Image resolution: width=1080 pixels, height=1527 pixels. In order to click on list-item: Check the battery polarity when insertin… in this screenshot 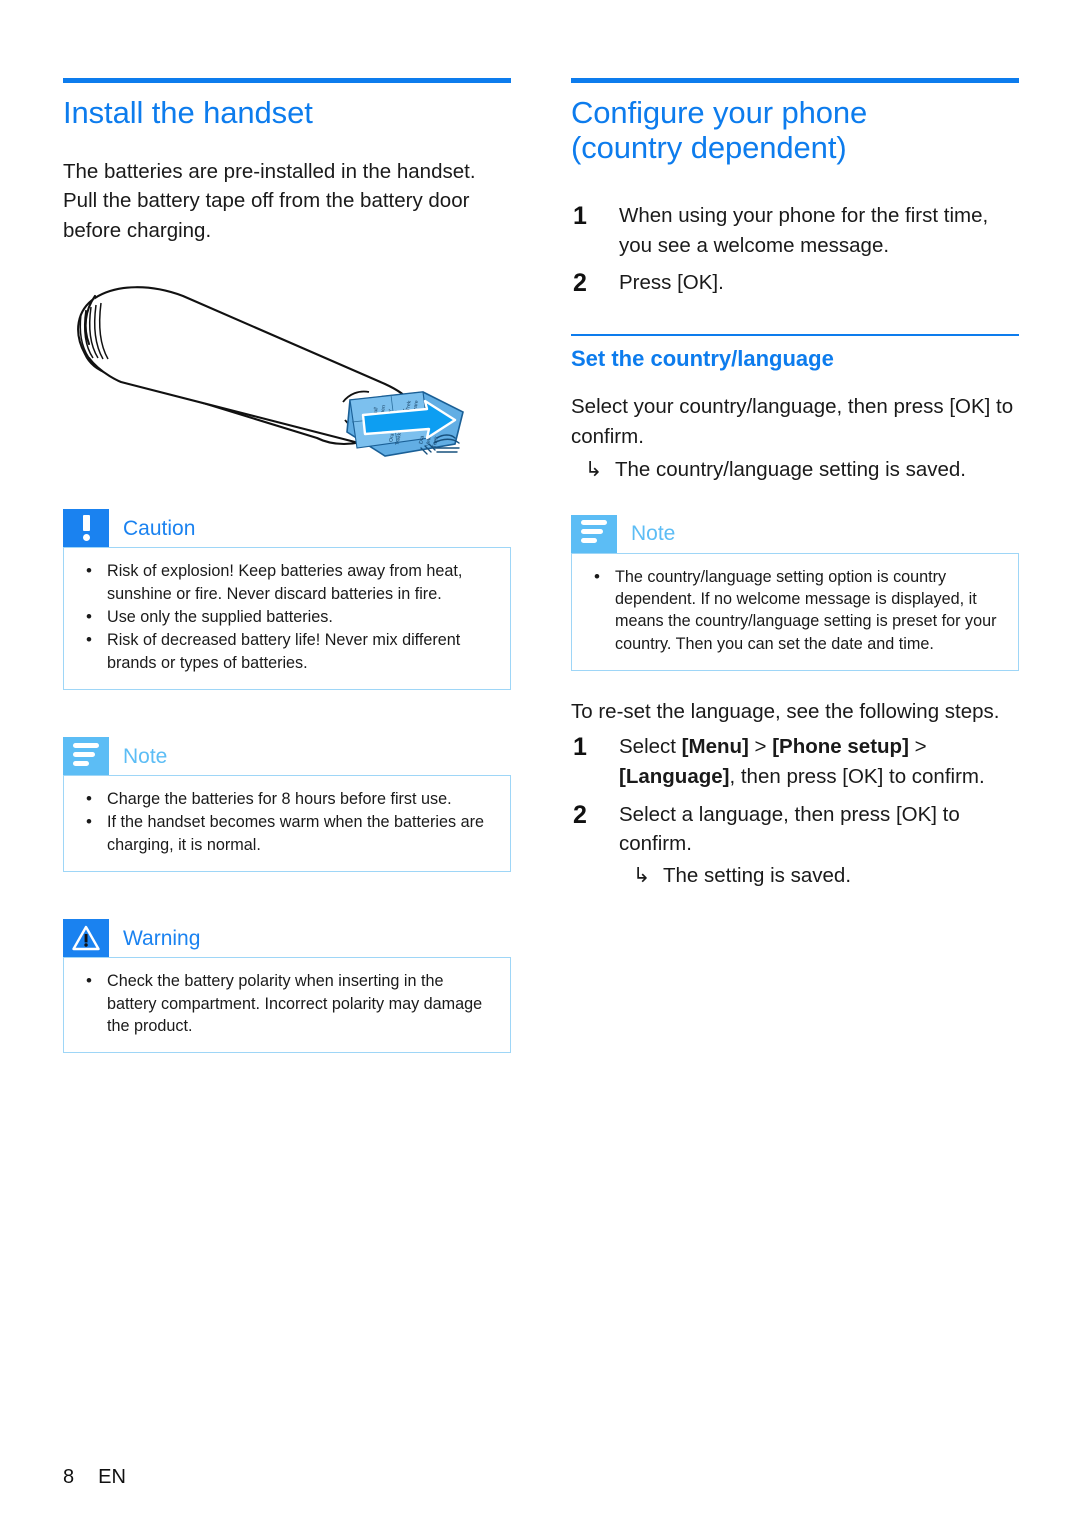, I will do `click(287, 1003)`.